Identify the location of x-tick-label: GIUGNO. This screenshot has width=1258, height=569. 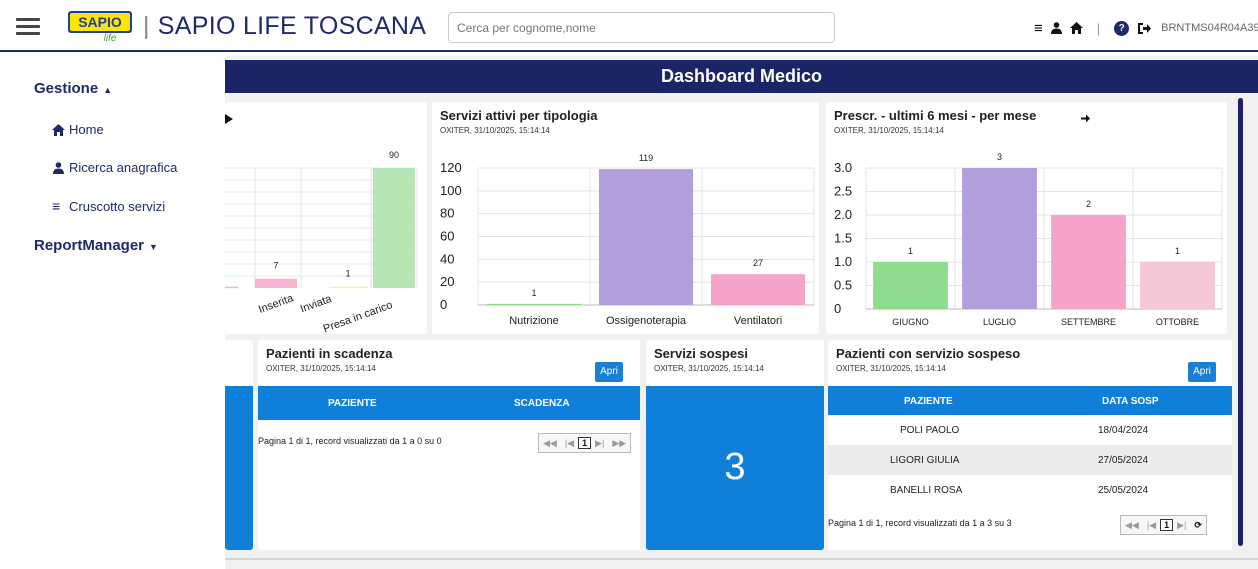
(910, 322).